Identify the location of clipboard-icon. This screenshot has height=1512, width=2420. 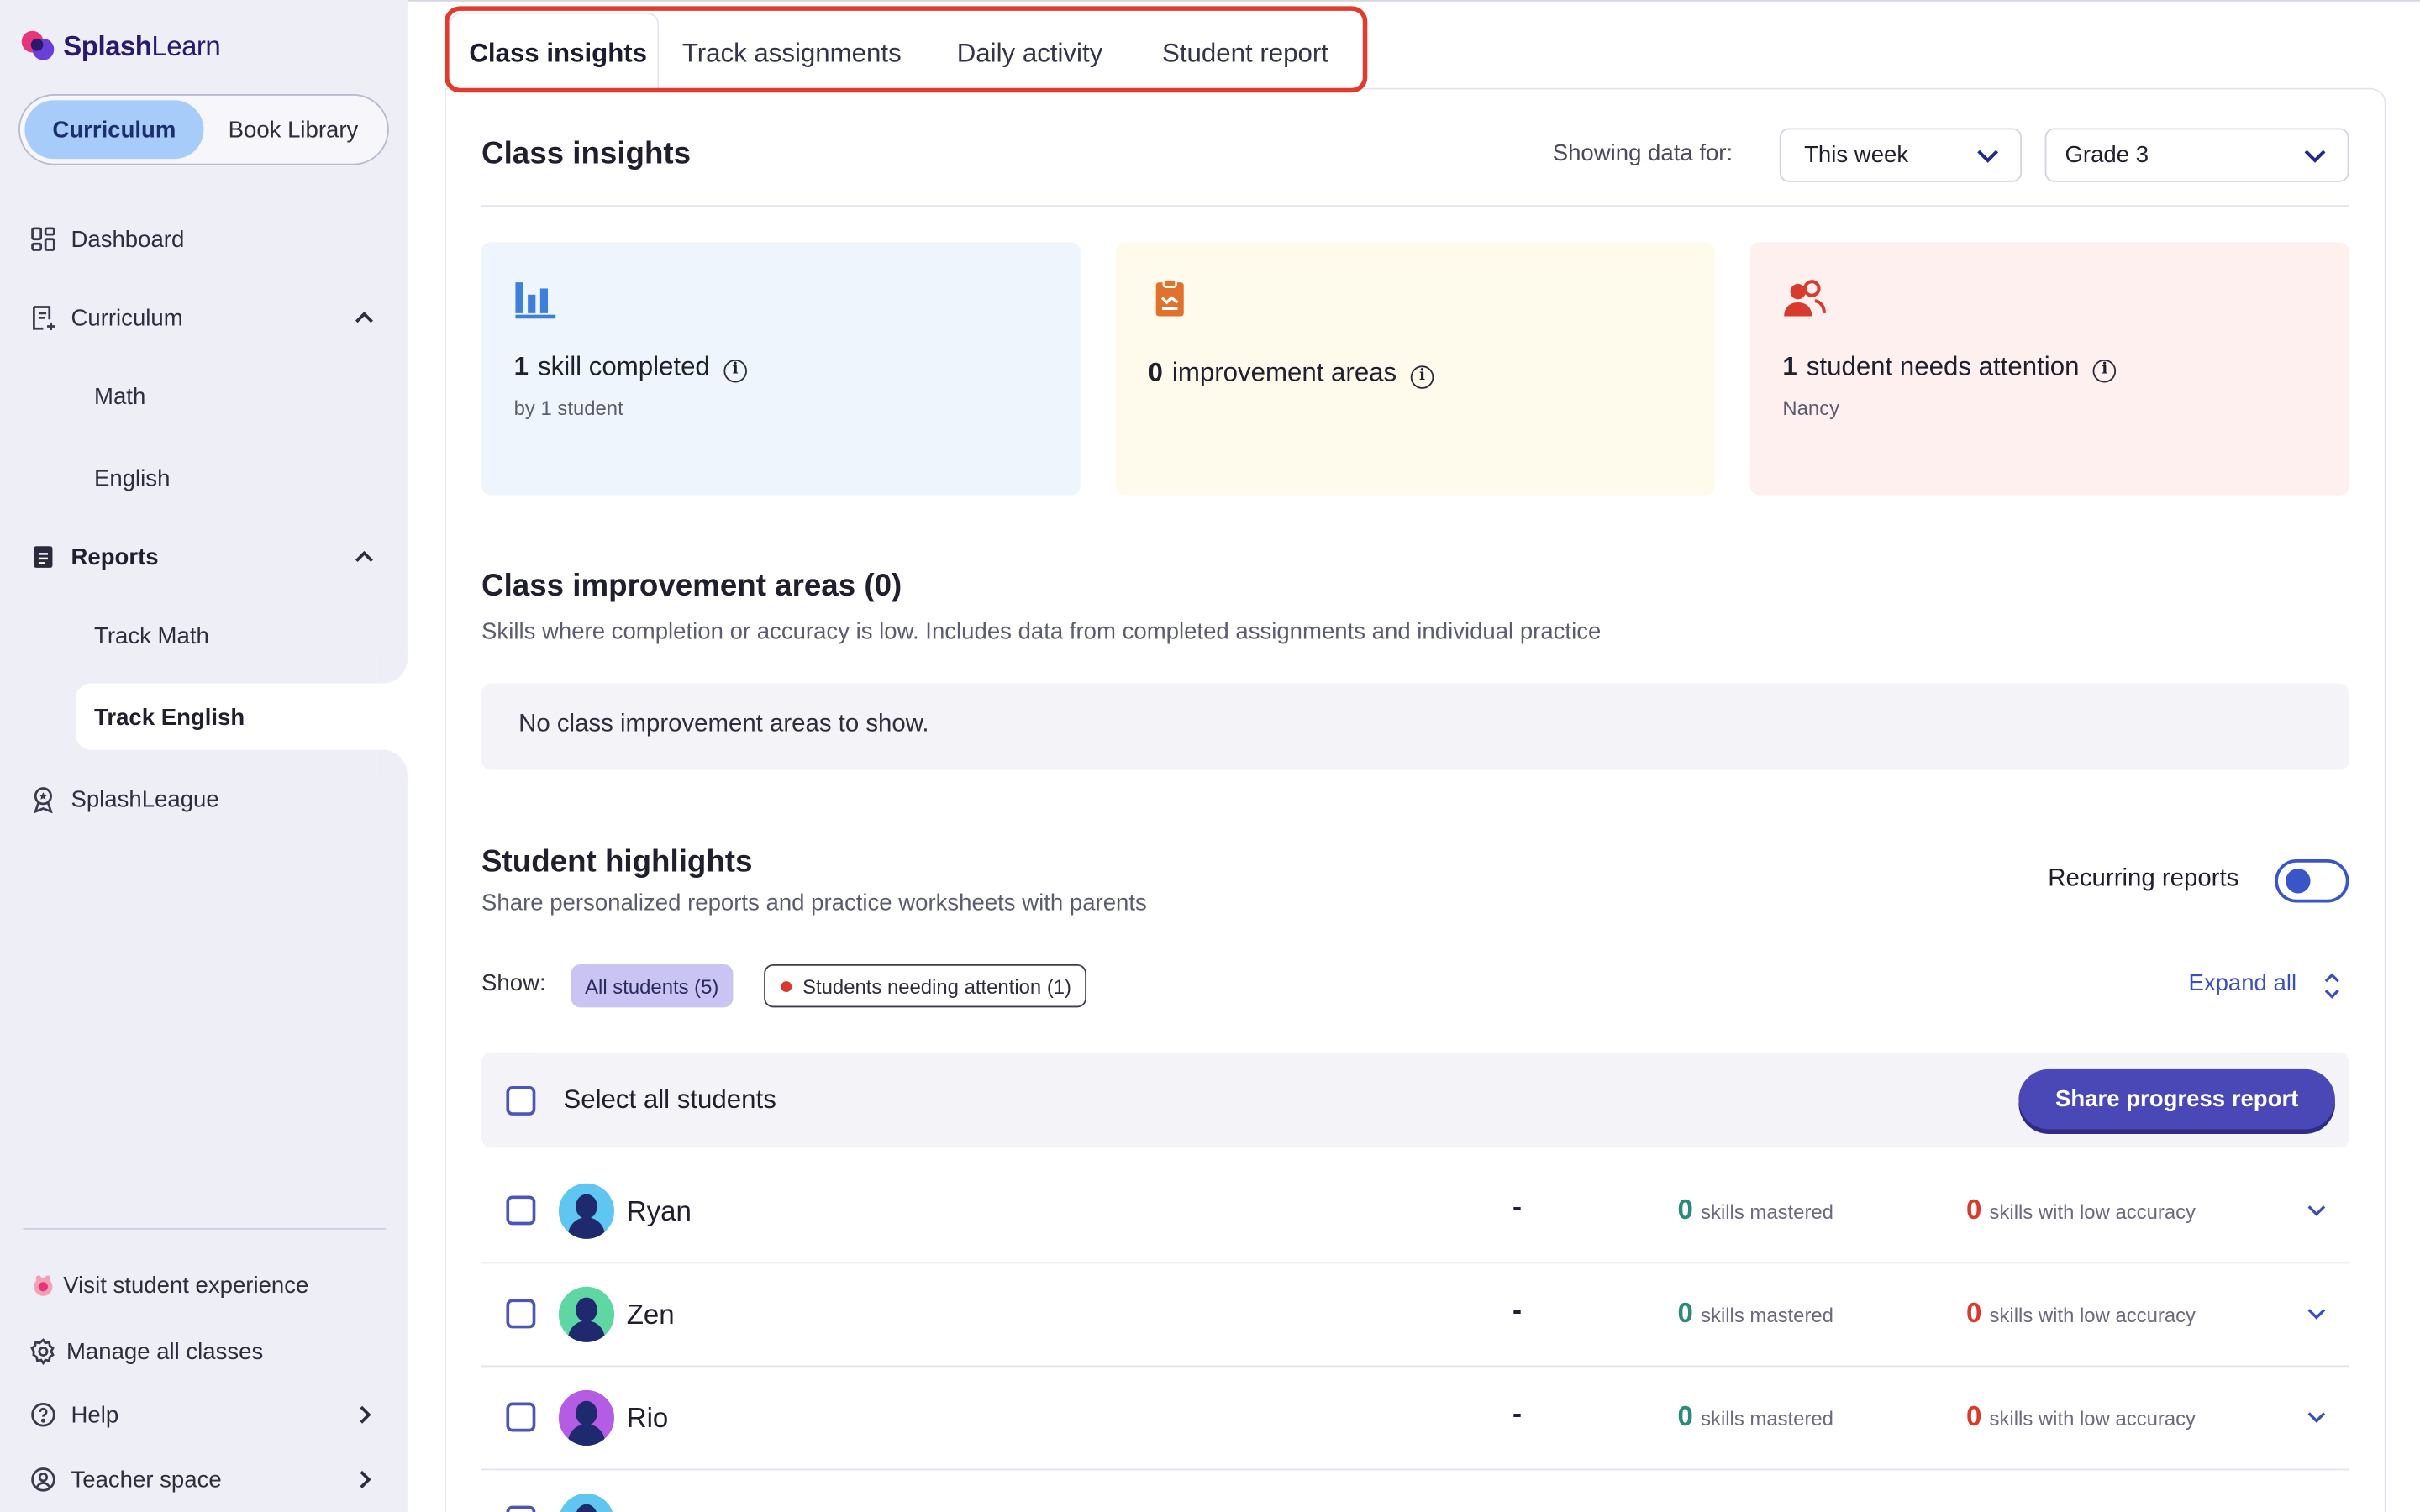
(1169, 297).